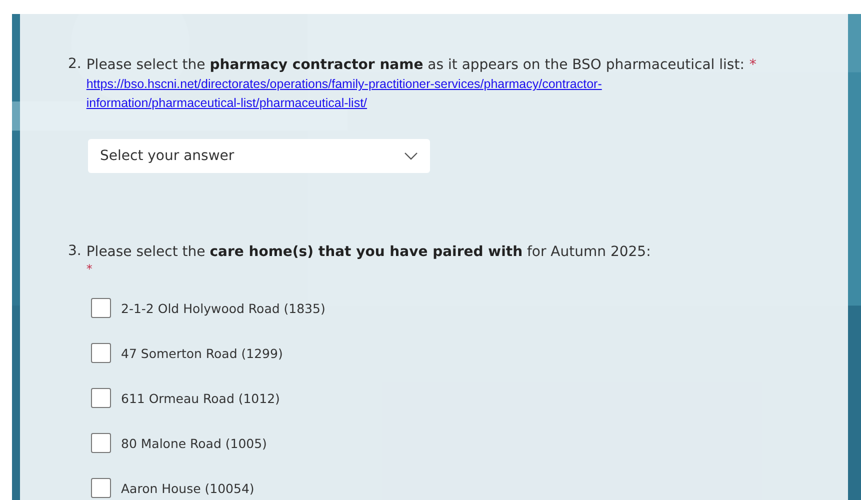 This screenshot has height=500, width=861. Describe the element at coordinates (368, 252) in the screenshot. I see `question-text: Please select the care home(s) that you have paired with for Autumn 2025:` at that location.